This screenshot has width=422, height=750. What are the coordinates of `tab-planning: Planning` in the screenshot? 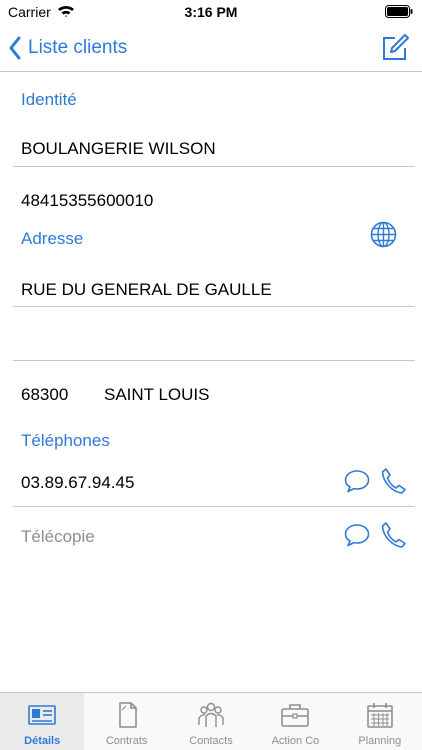 It's located at (380, 721).